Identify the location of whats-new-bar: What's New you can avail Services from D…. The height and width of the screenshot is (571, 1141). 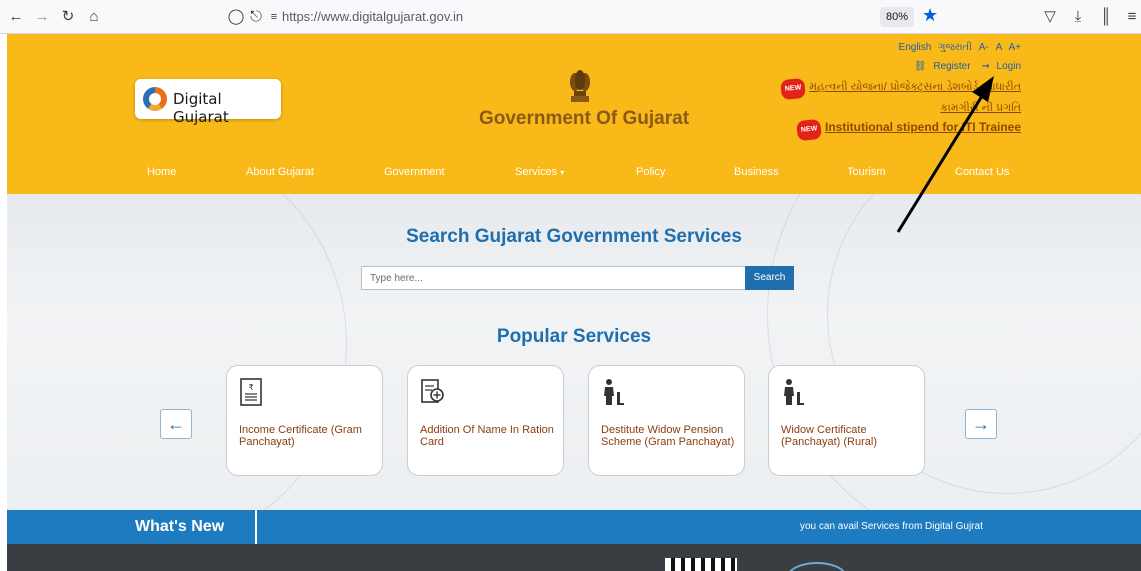
(574, 527).